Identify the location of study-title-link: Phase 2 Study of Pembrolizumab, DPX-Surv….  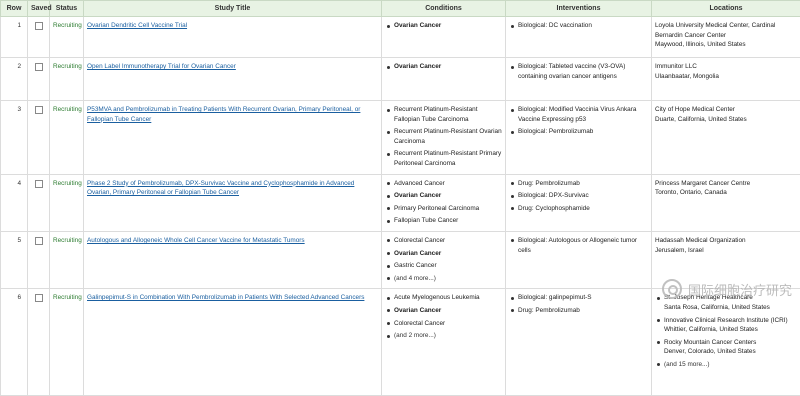
(220, 188).